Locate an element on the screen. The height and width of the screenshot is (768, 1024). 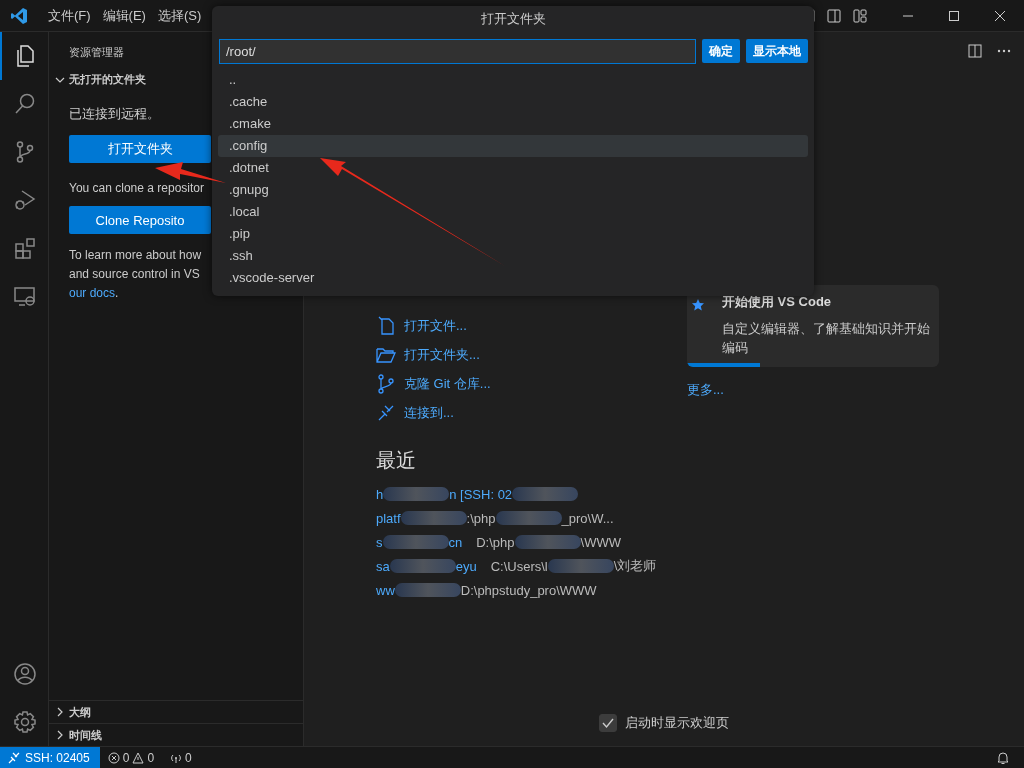
recent-path: \刘老师 is located at coordinates (635, 566).